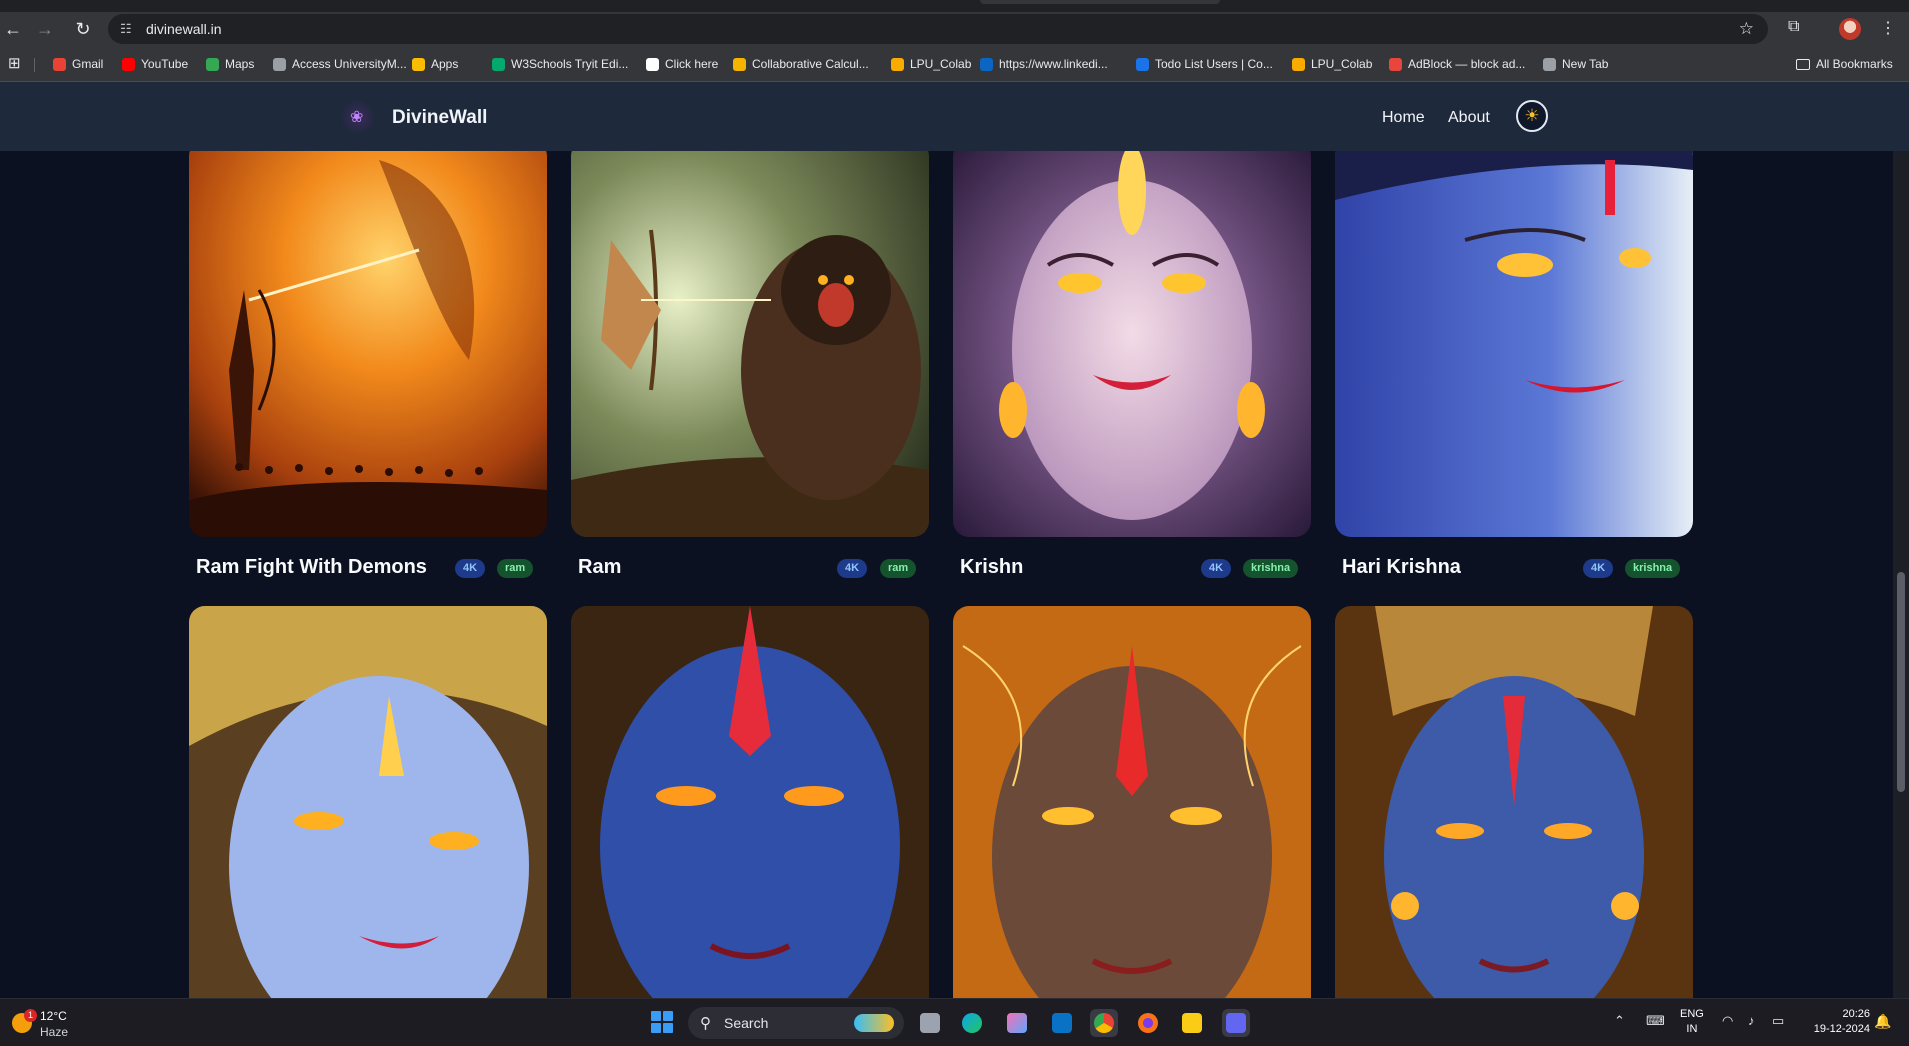  Describe the element at coordinates (1692, 1022) in the screenshot. I see `input-language: ENG IN` at that location.